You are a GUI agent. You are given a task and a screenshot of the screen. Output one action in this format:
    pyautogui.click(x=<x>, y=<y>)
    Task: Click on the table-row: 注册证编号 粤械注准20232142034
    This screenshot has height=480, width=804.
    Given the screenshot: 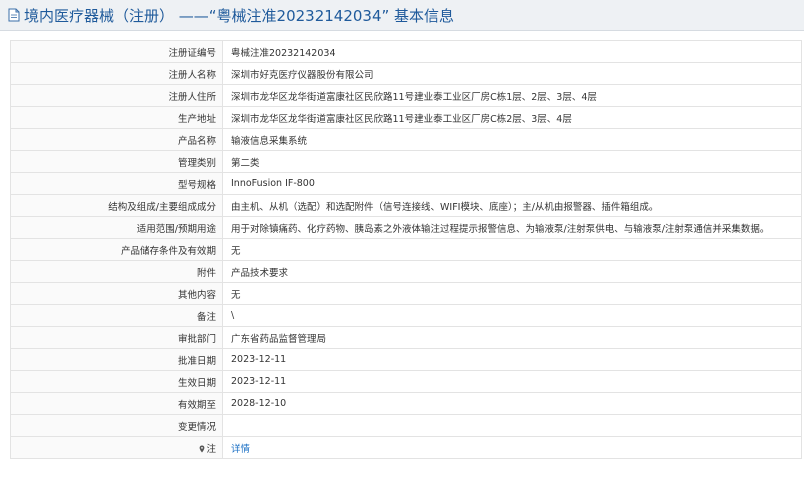 What is the action you would take?
    pyautogui.click(x=406, y=51)
    